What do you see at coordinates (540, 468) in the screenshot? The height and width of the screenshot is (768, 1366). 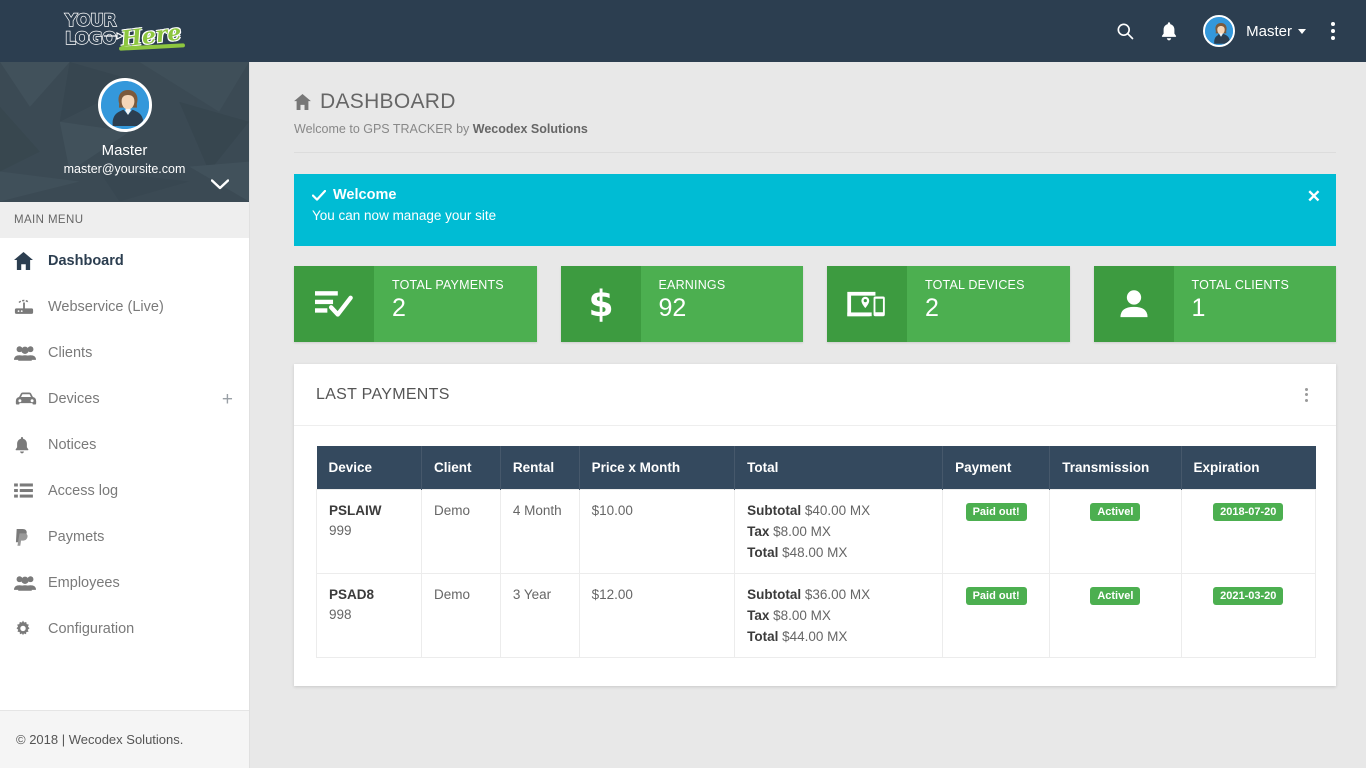 I see `column-header-rental: Rental` at bounding box center [540, 468].